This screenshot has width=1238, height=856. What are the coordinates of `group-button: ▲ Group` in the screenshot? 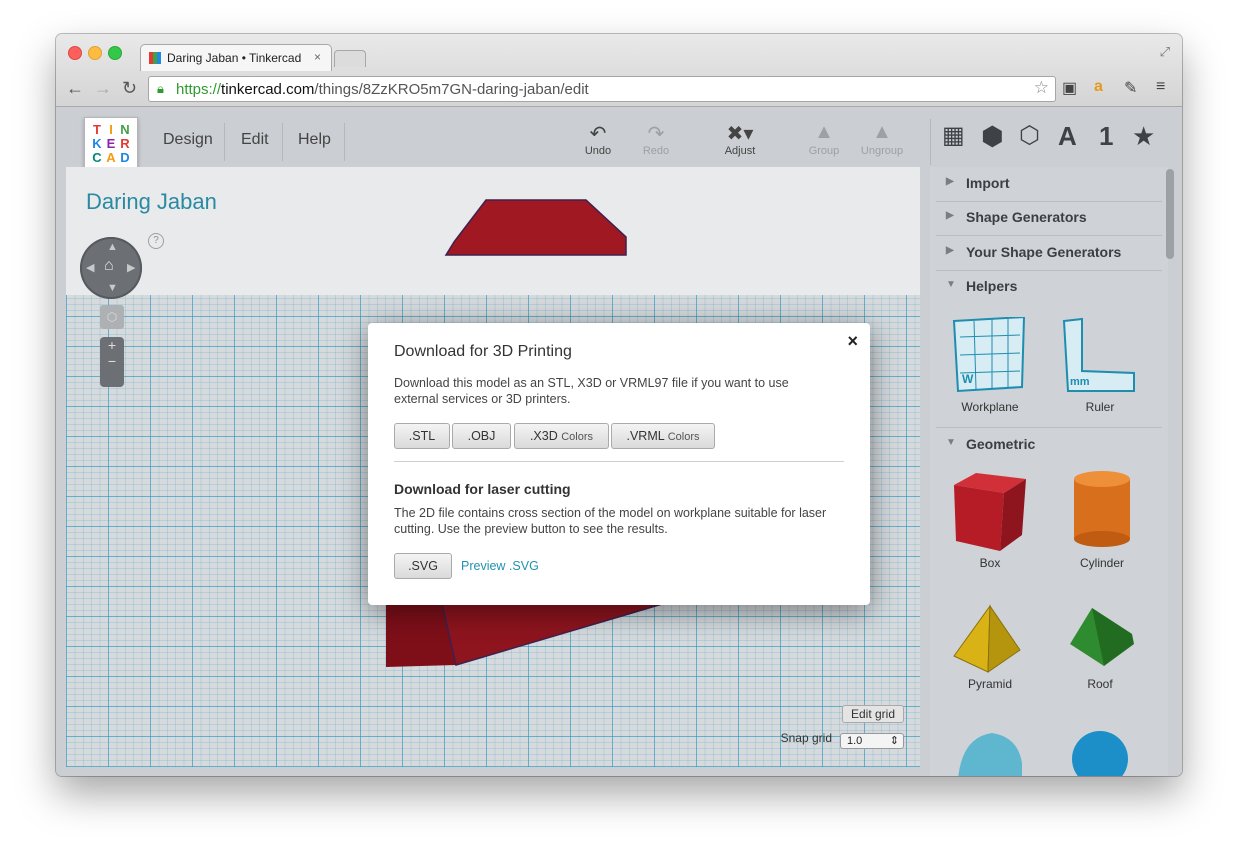 It's located at (824, 139).